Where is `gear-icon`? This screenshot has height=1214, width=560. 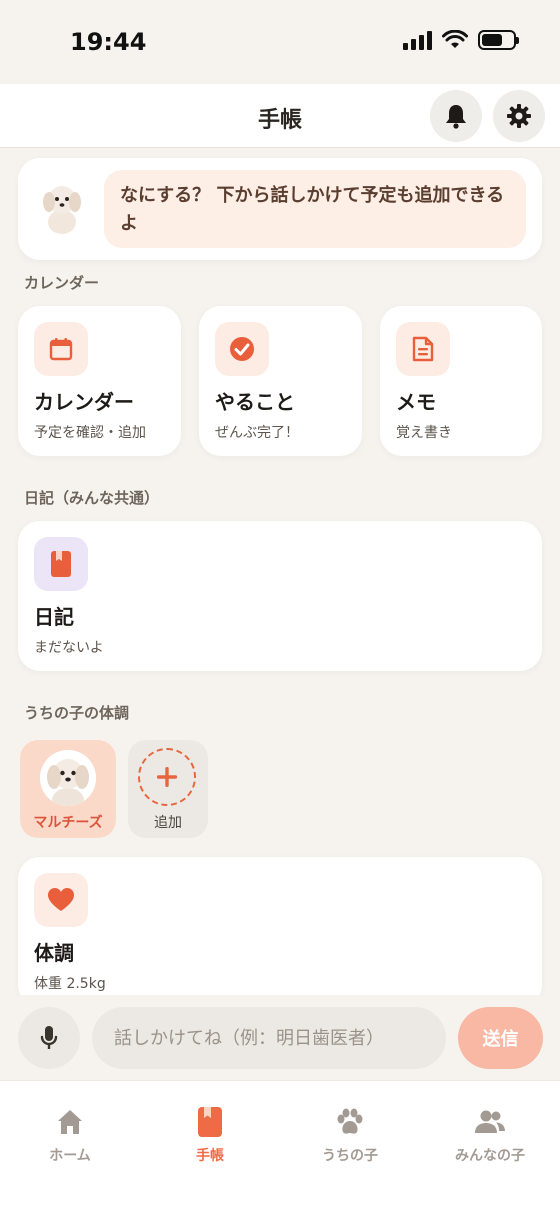
gear-icon is located at coordinates (519, 116).